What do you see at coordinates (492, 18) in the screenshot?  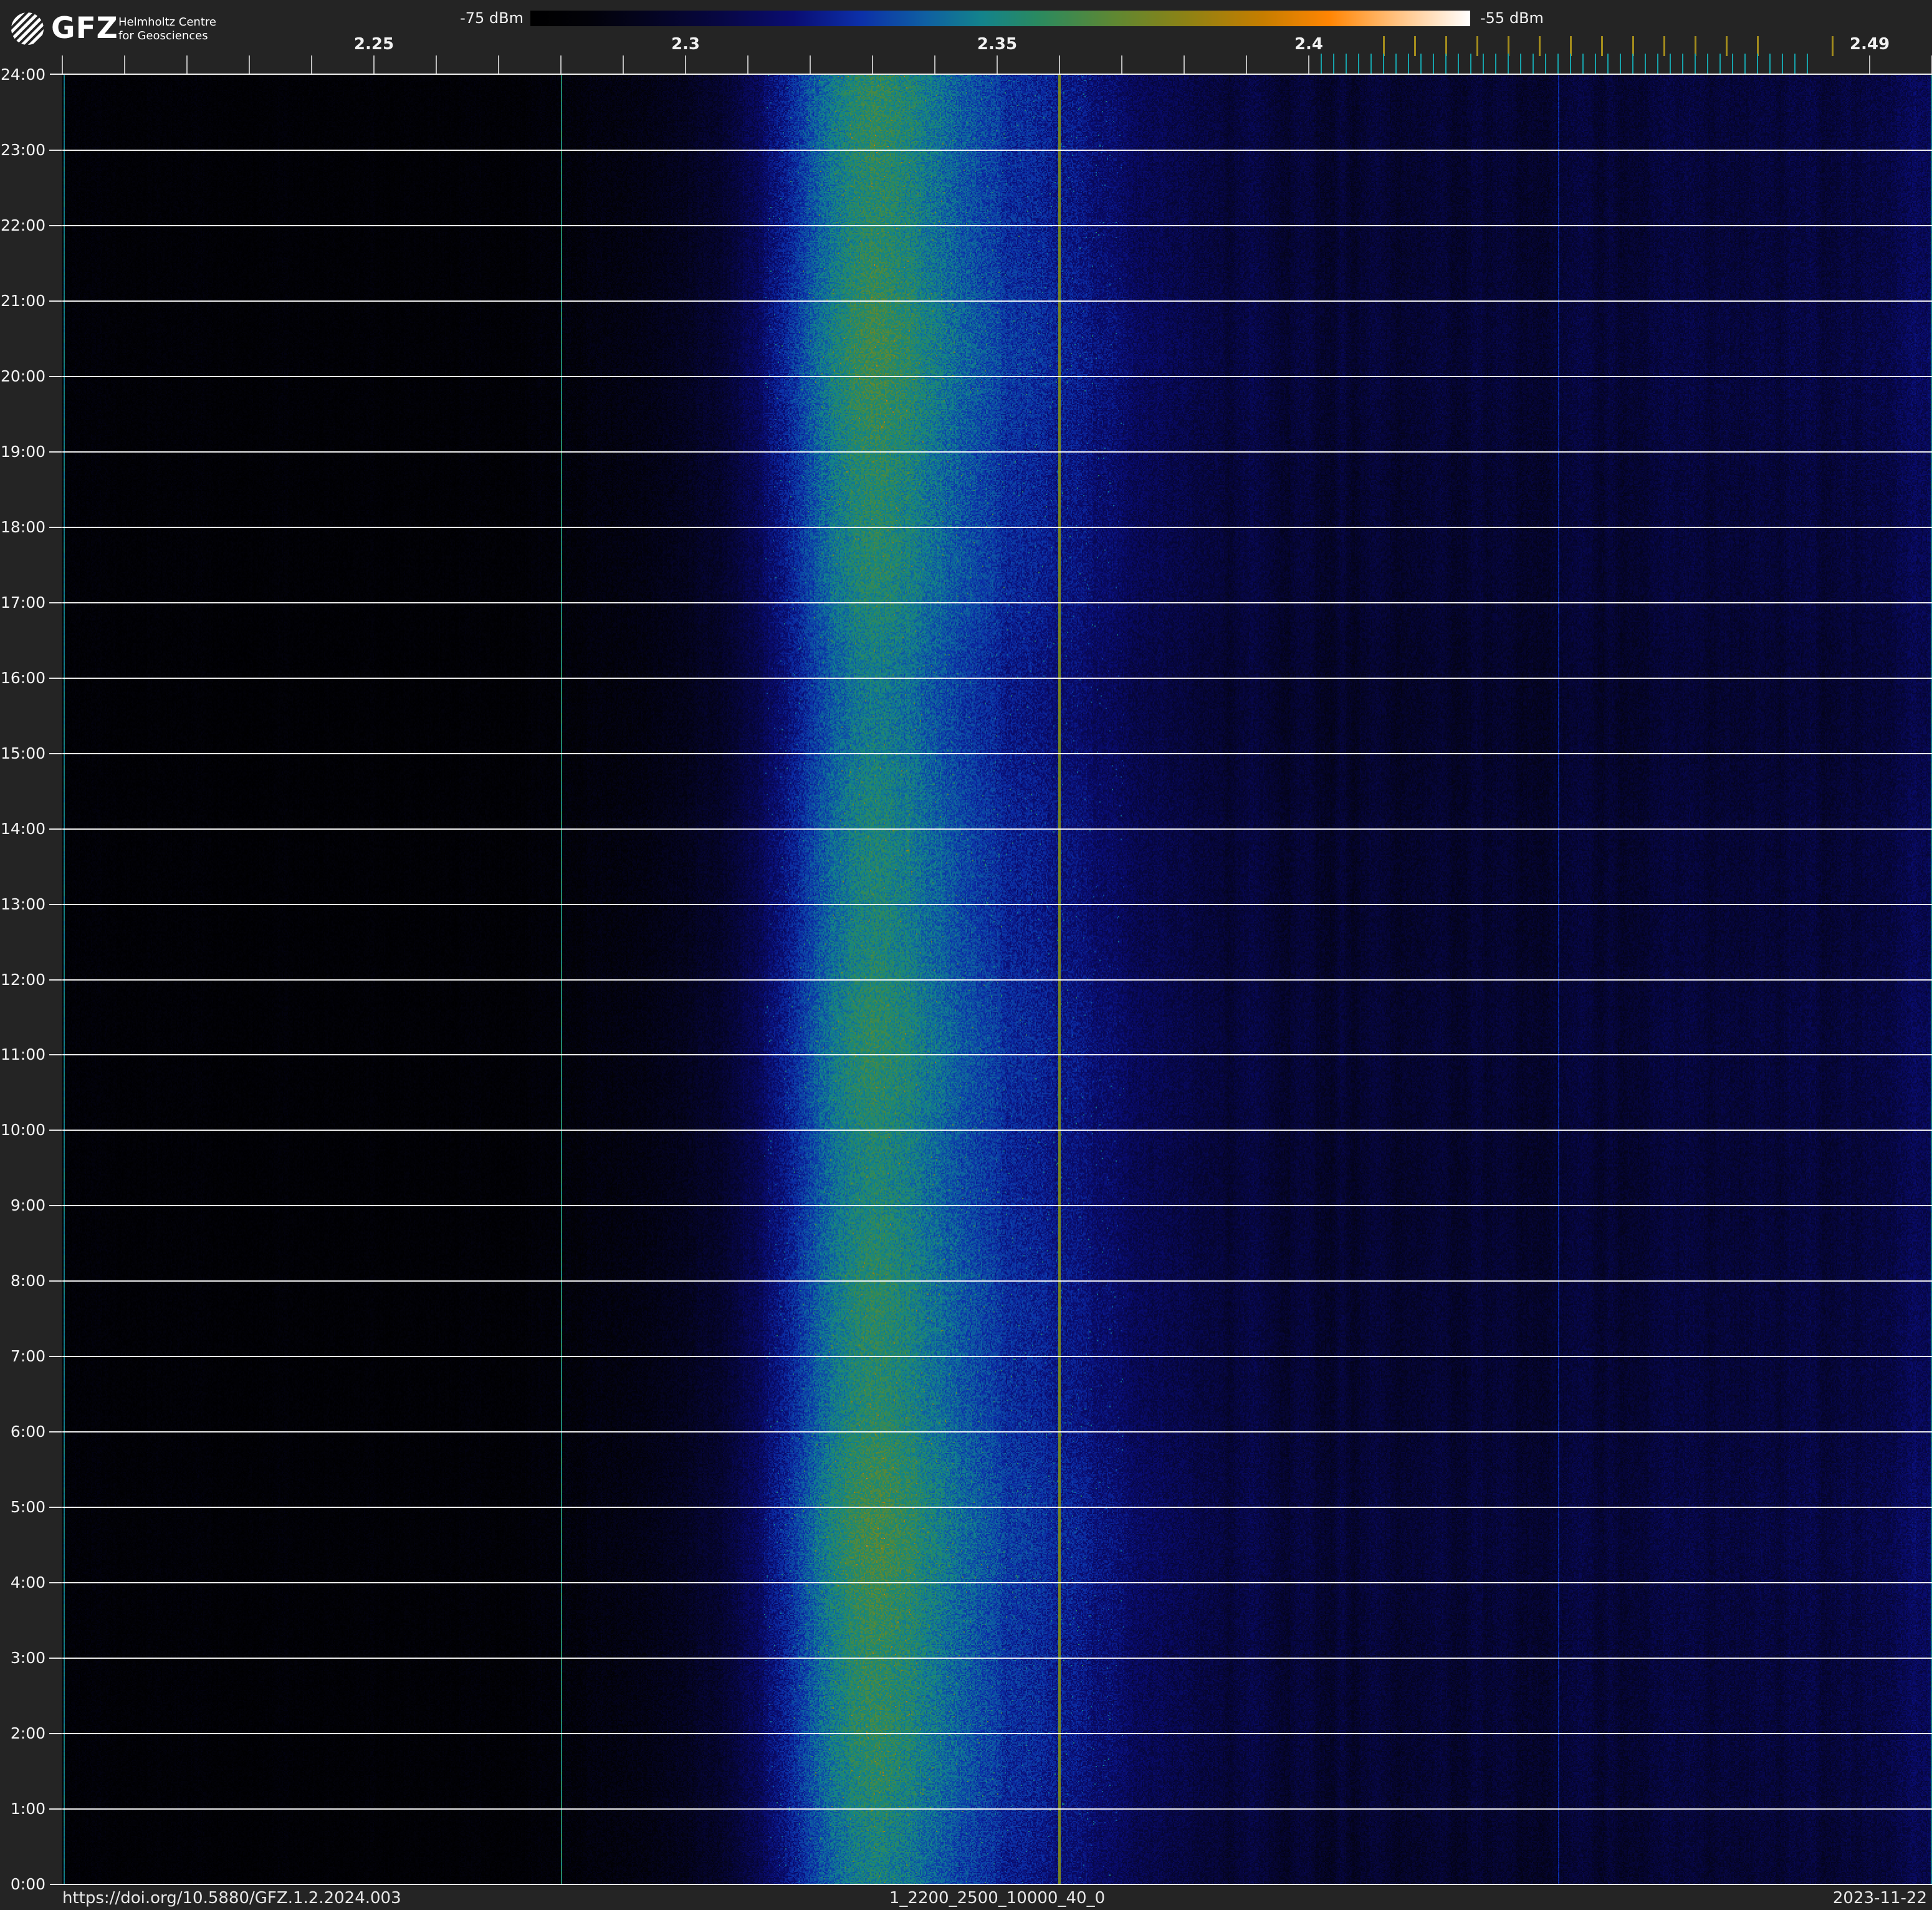 I see `colorbar-min-label: -75 dBm` at bounding box center [492, 18].